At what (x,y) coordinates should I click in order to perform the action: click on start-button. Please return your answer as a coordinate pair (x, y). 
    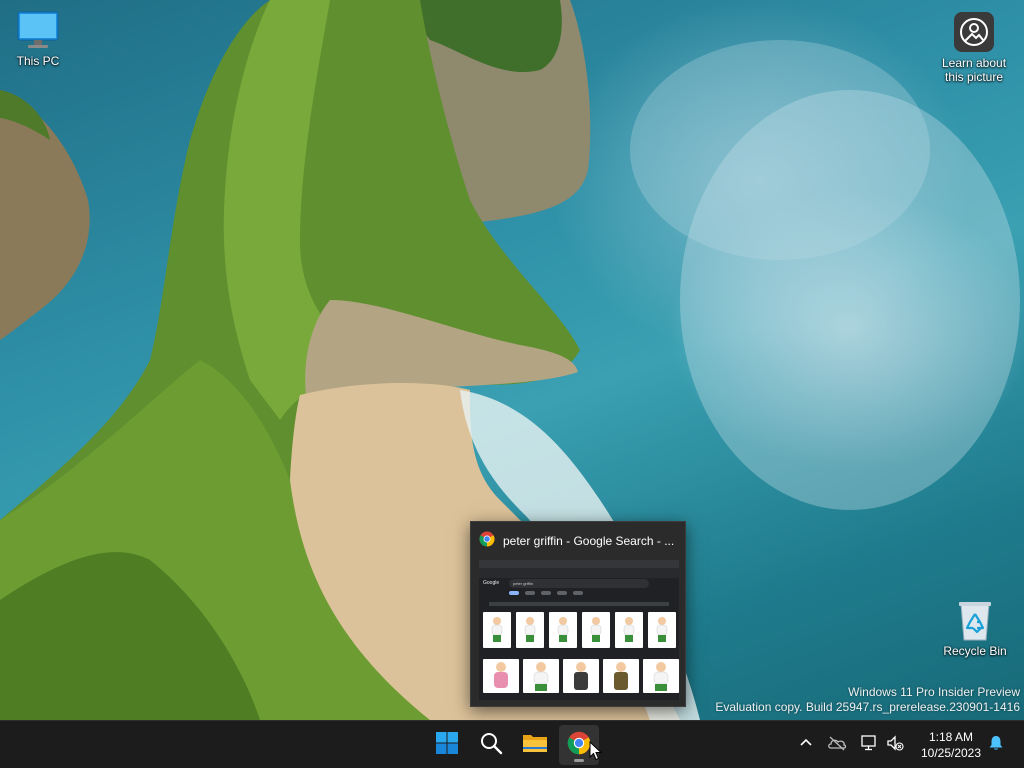
    Looking at the image, I should click on (447, 745).